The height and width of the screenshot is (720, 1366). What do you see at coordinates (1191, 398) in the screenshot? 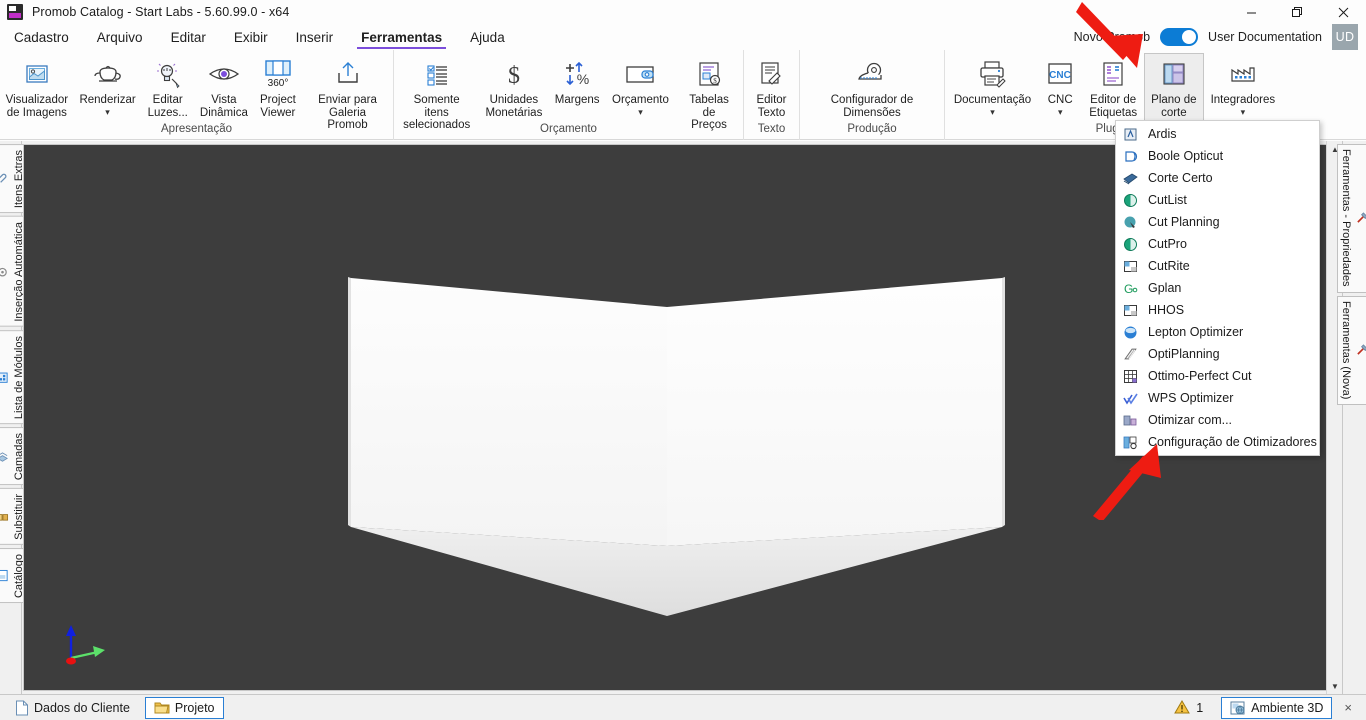
I see `menu-option-label: WPS Optimizer` at bounding box center [1191, 398].